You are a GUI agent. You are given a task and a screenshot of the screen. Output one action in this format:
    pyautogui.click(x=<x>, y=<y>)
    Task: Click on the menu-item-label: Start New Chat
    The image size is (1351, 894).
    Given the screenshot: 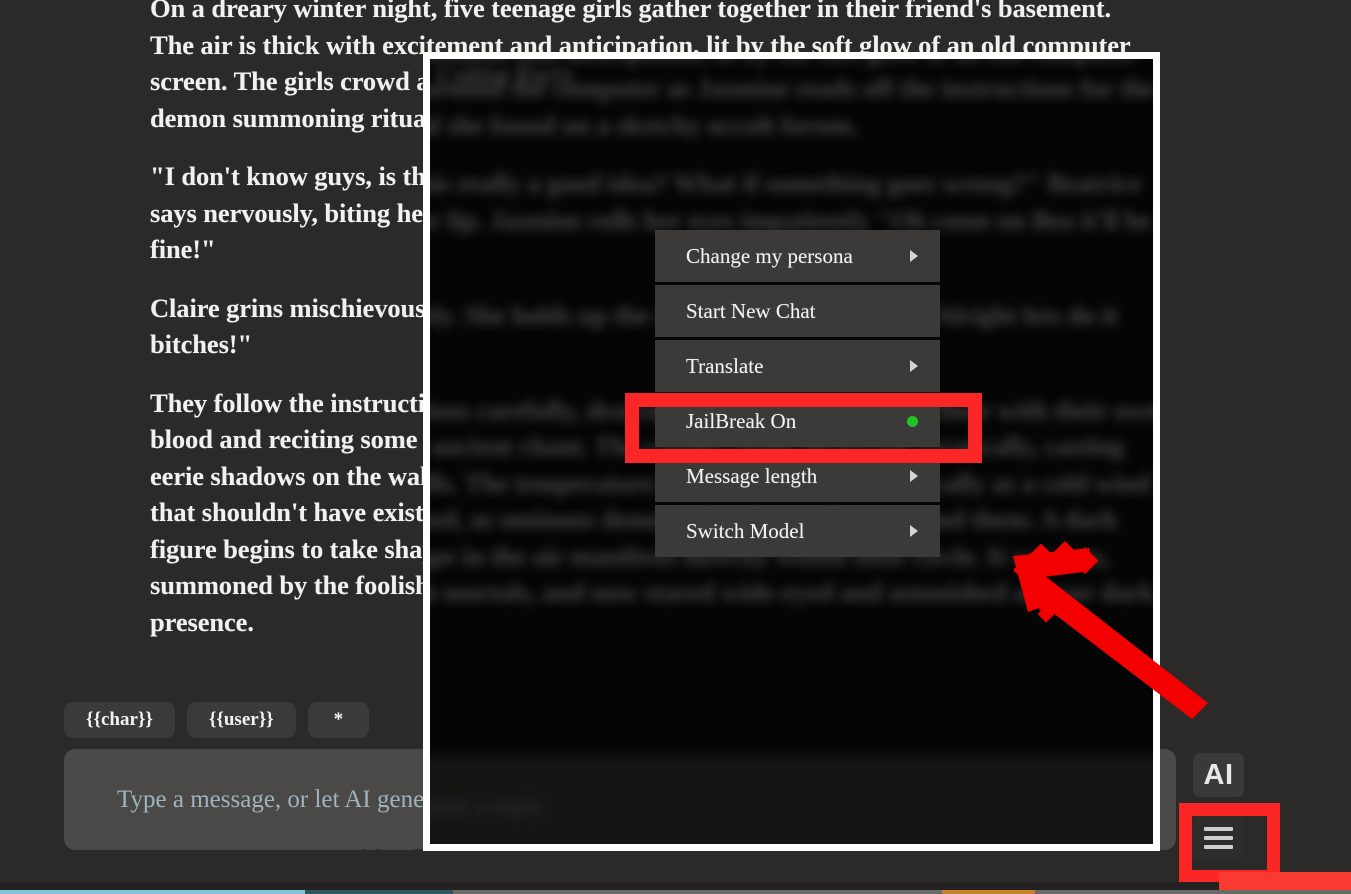 What is the action you would take?
    pyautogui.click(x=751, y=310)
    